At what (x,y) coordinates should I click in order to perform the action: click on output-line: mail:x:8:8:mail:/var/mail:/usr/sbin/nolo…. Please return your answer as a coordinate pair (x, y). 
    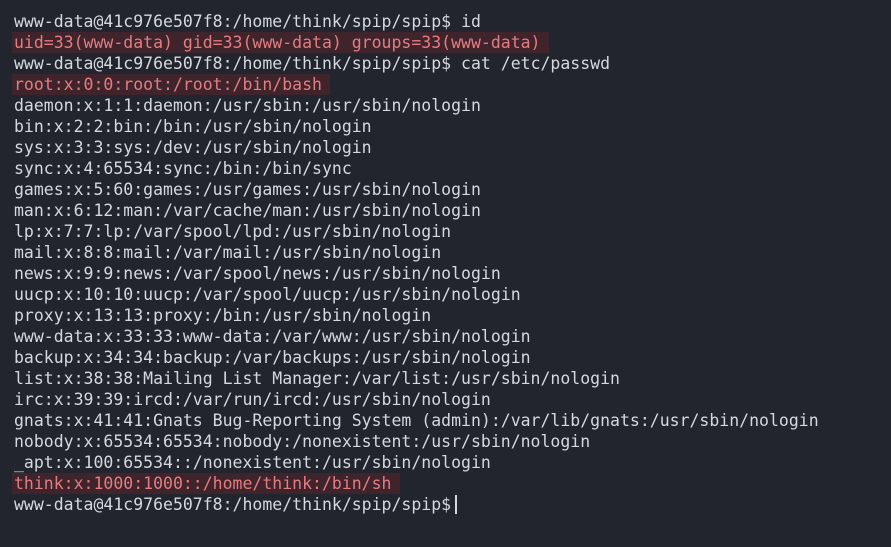
    Looking at the image, I should click on (452, 252).